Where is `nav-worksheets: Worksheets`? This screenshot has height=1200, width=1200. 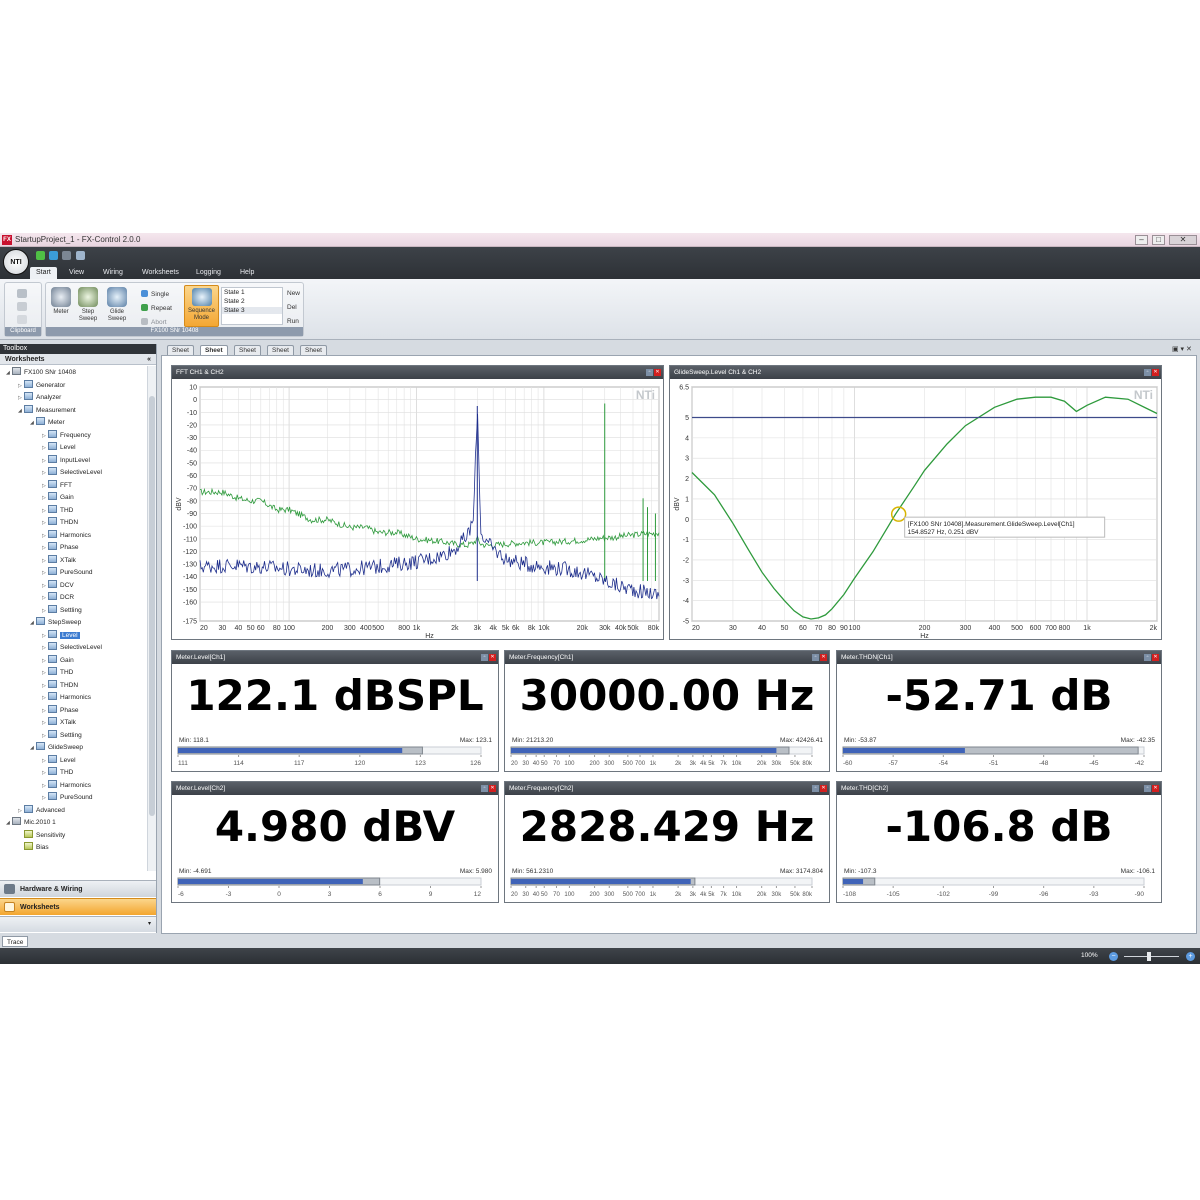
nav-worksheets: Worksheets is located at coordinates (78, 906).